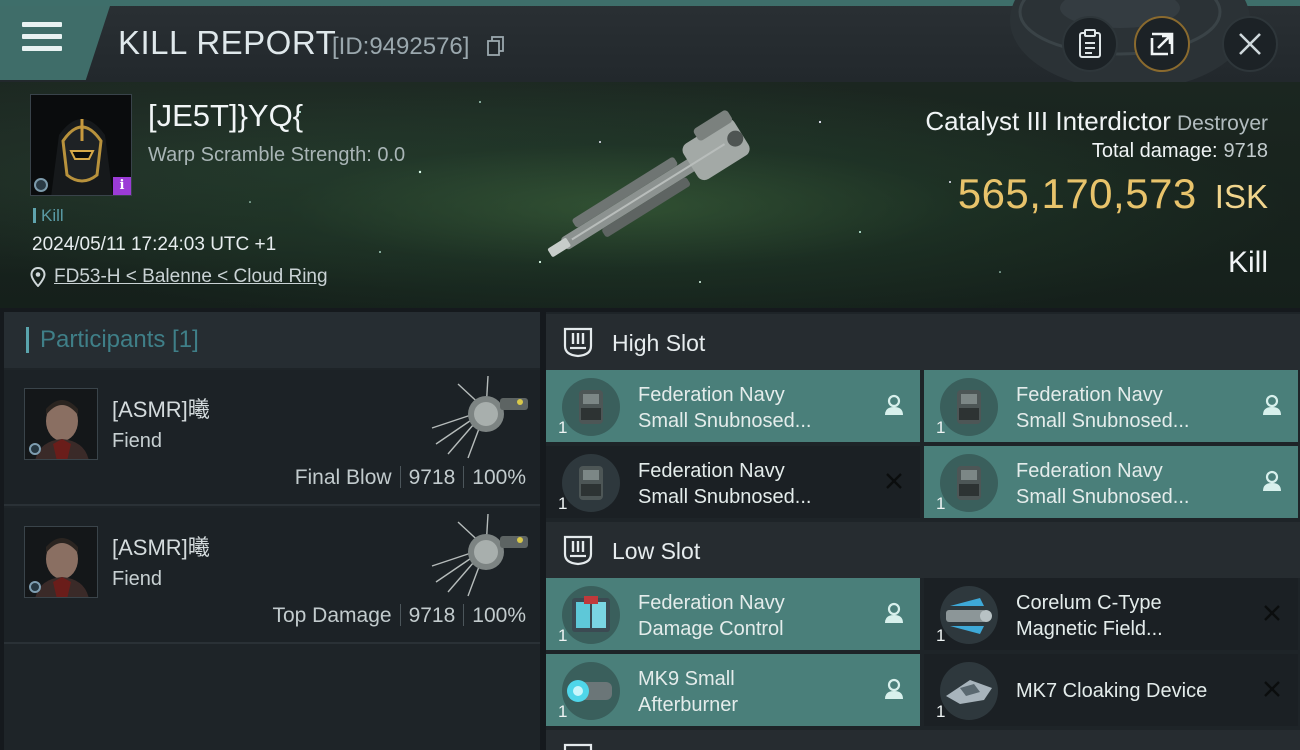  Describe the element at coordinates (753, 616) in the screenshot. I see `module-name: Federation Navy Damage Control` at that location.